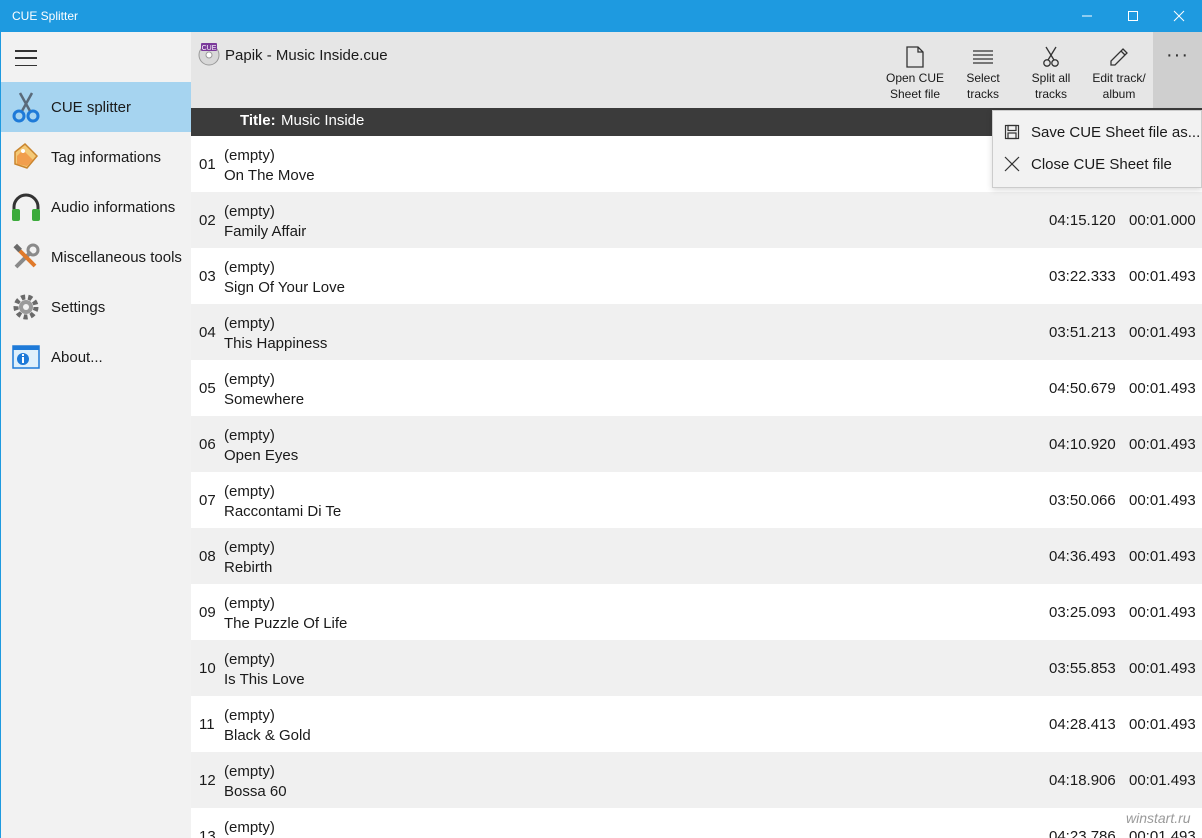 The image size is (1202, 838). I want to click on track-title: On The Move, so click(269, 175).